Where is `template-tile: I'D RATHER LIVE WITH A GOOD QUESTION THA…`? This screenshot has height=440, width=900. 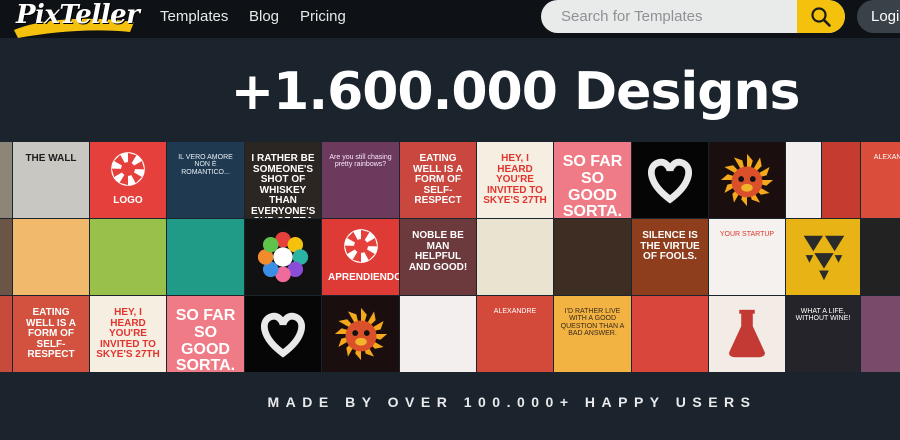 template-tile: I'D RATHER LIVE WITH A GOOD QUESTION THA… is located at coordinates (592, 334).